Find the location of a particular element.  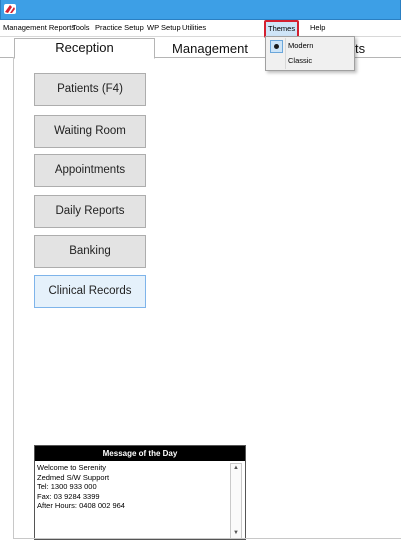

banking-button: Banking is located at coordinates (90, 251).